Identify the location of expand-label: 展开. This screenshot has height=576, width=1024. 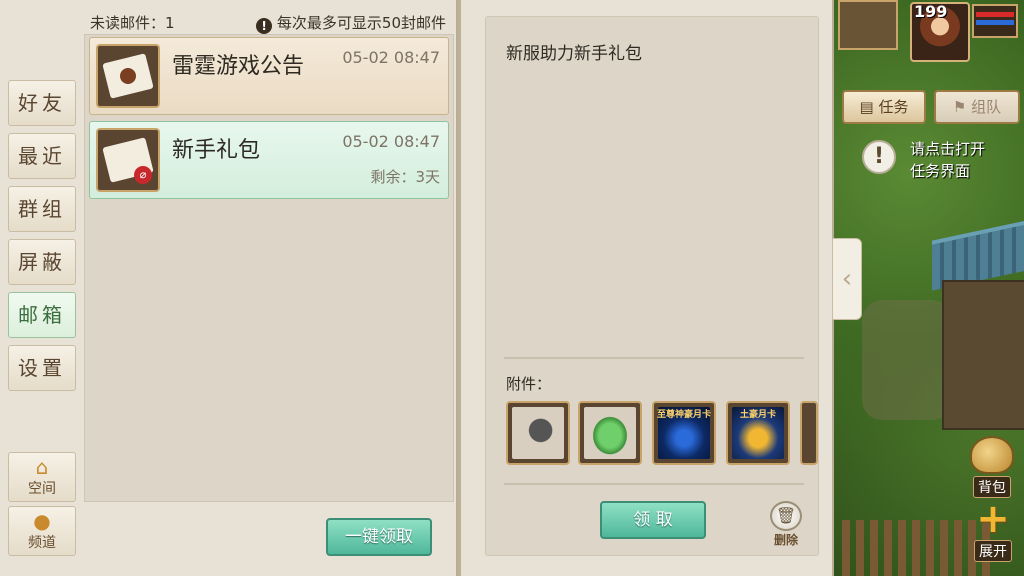
(993, 551).